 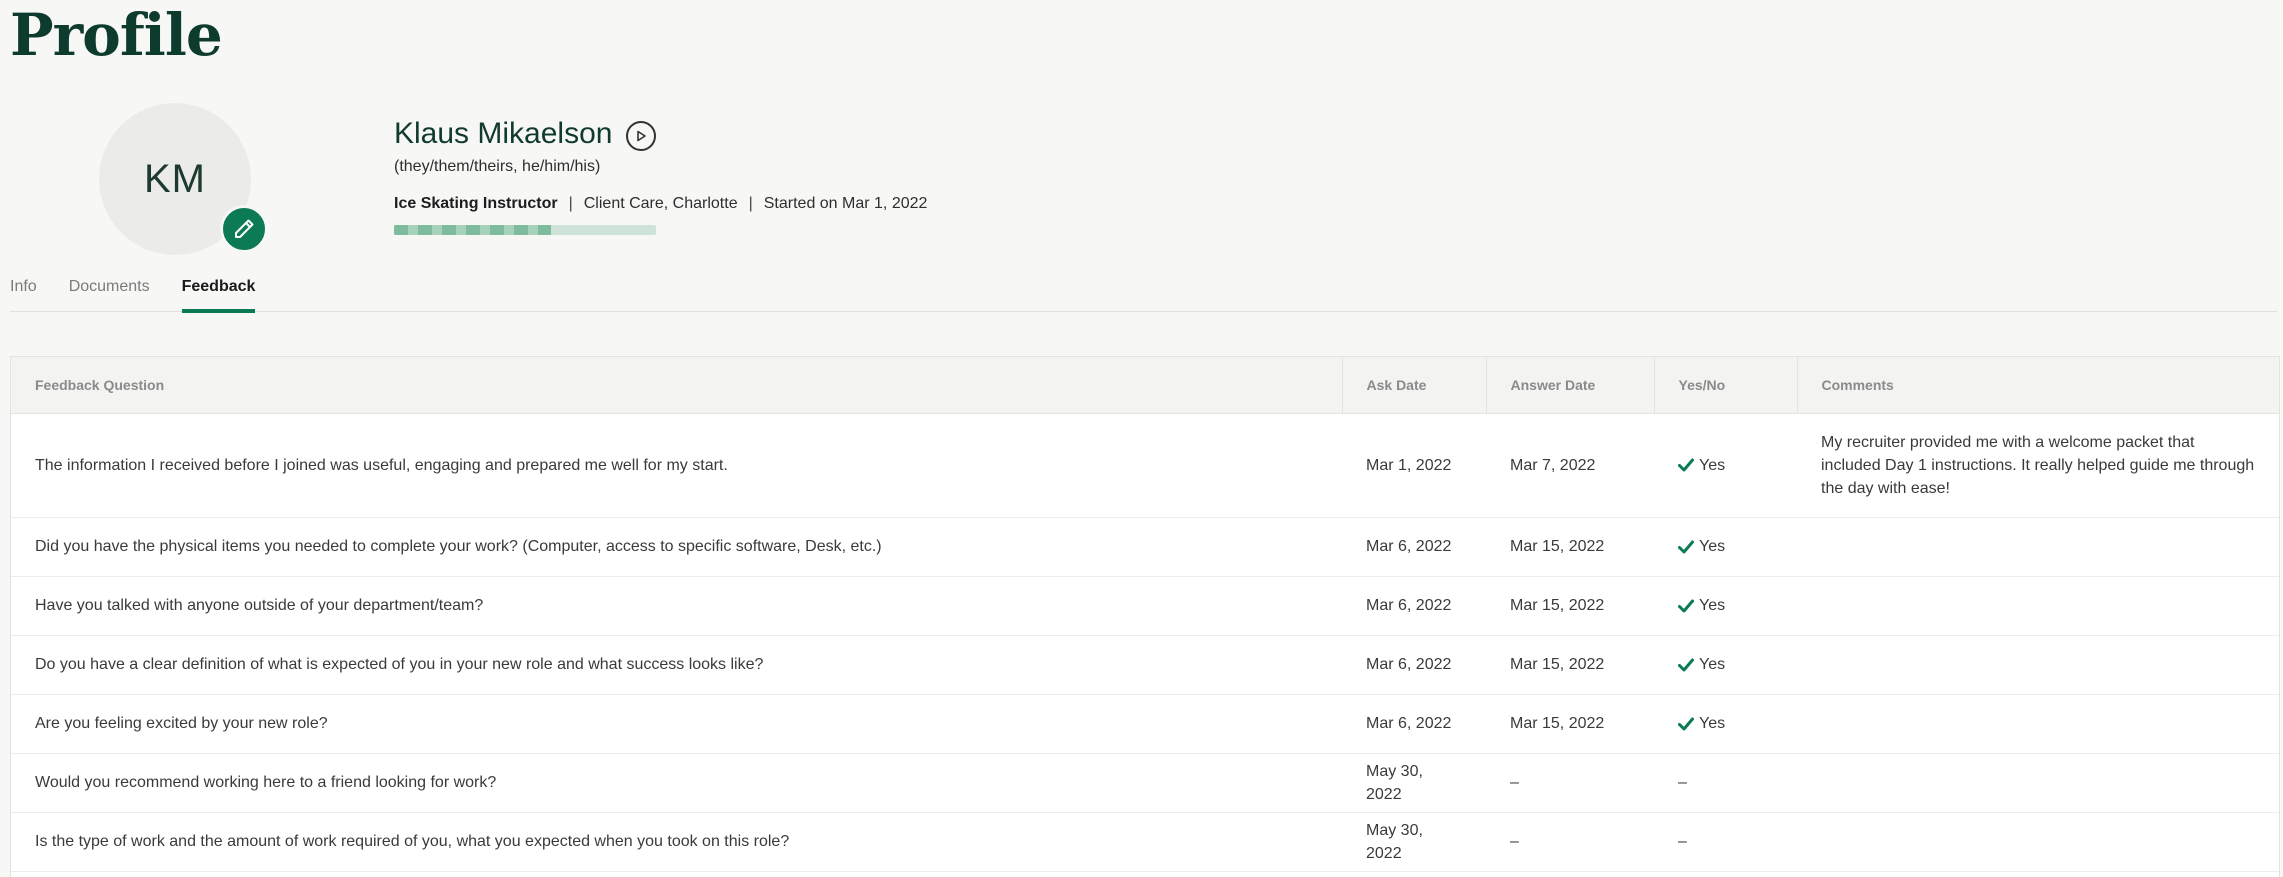 I want to click on play-name-pronunciation-button, so click(x=641, y=136).